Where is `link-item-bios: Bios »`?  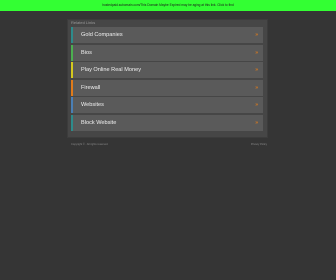 link-item-bios: Bios » is located at coordinates (167, 52).